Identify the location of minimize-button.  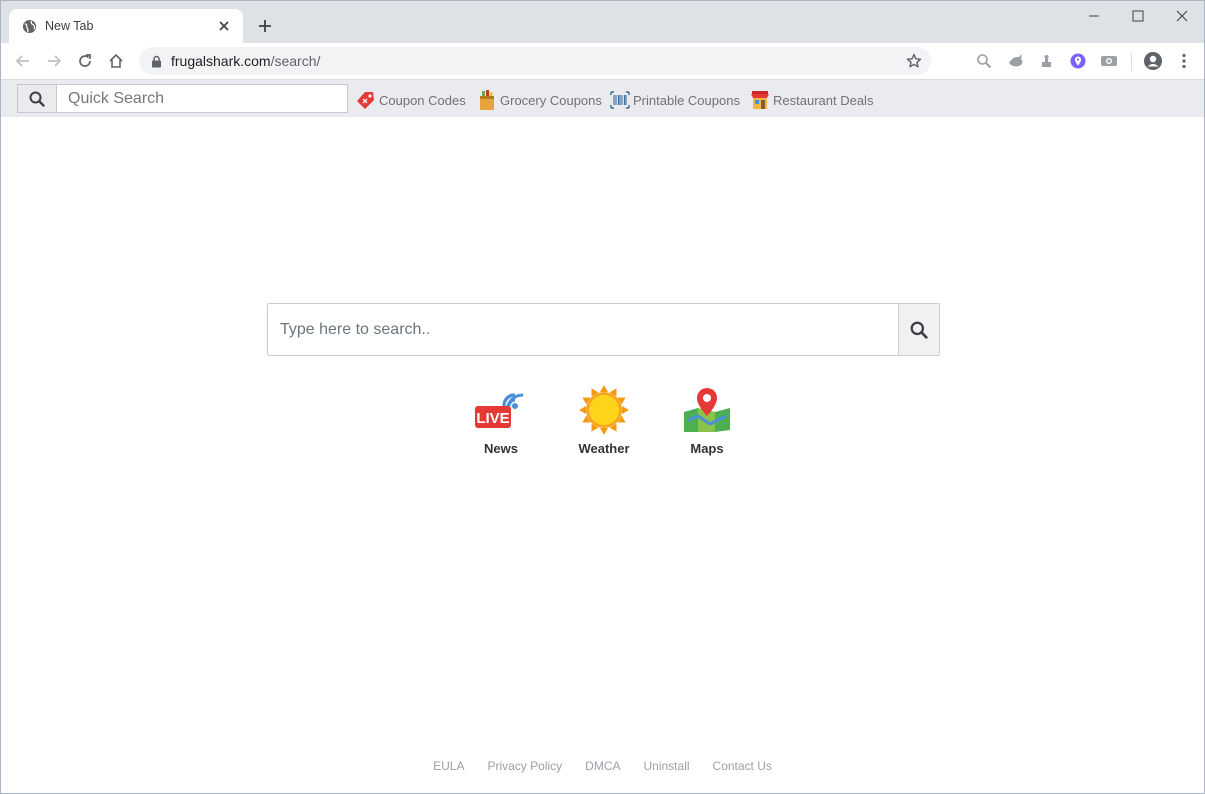
(1094, 16).